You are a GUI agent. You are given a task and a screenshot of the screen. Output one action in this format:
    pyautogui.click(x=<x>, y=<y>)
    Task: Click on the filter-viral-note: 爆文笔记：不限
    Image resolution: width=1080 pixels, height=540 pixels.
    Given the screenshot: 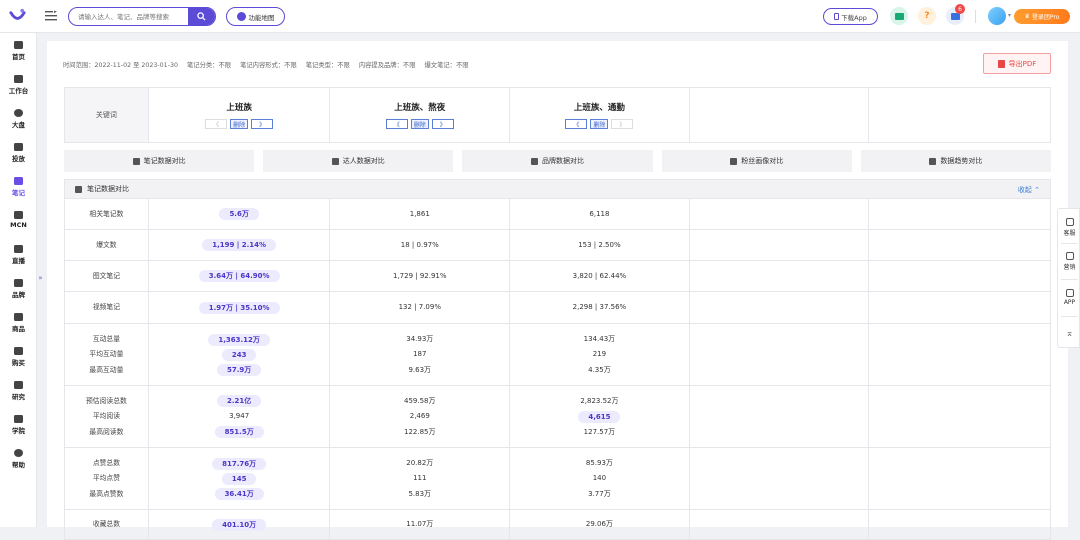 What is the action you would take?
    pyautogui.click(x=446, y=65)
    